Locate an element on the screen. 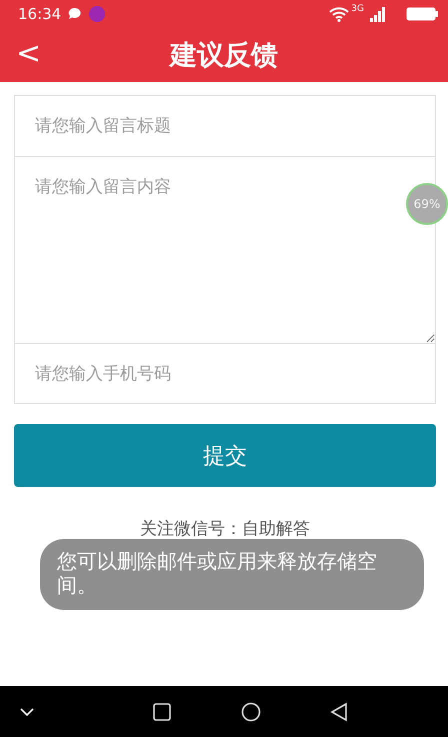  home-icon is located at coordinates (250, 712).